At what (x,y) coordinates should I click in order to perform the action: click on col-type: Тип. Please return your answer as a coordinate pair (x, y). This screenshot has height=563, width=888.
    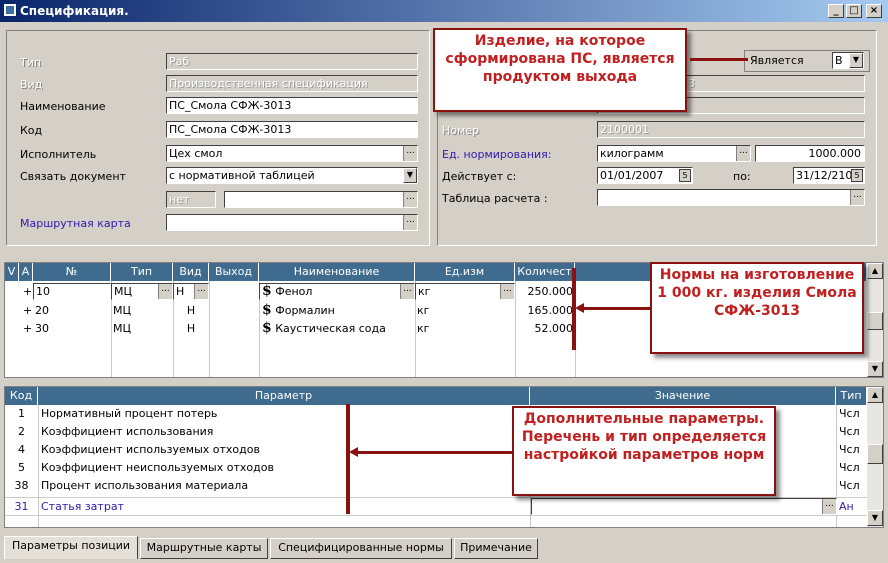
    Looking at the image, I should click on (142, 272).